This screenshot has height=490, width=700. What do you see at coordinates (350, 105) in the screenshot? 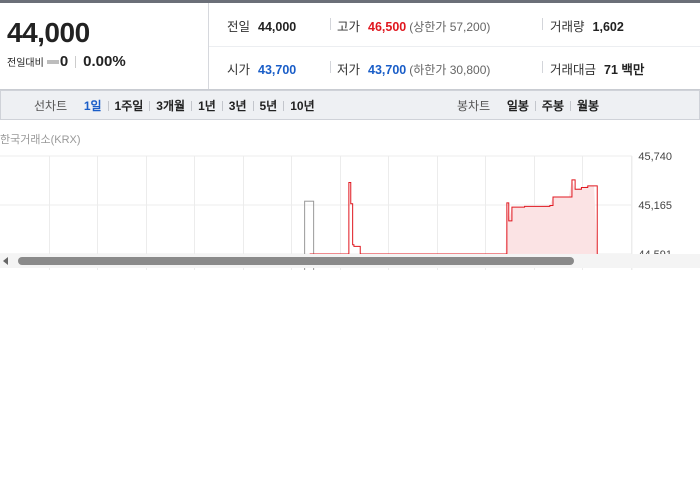
I see `chart-period-toolbar: 선차트 1일 1주일 3개월 1년 3년 5년 10년 봉차트 일봉 주봉 월봉` at bounding box center [350, 105].